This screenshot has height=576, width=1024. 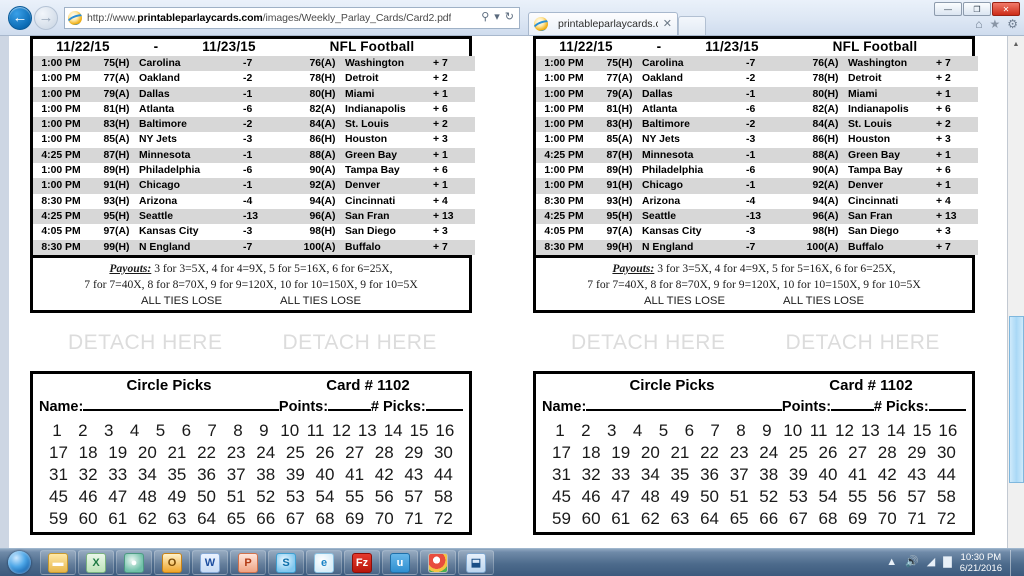 What do you see at coordinates (20, 17) in the screenshot?
I see `back-button: ←` at bounding box center [20, 17].